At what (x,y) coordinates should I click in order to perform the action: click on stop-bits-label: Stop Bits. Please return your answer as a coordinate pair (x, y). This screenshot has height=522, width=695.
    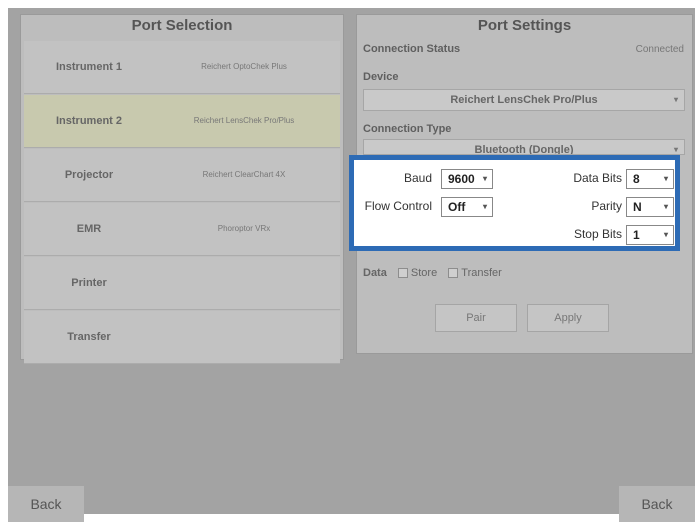
    Looking at the image, I should click on (597, 234).